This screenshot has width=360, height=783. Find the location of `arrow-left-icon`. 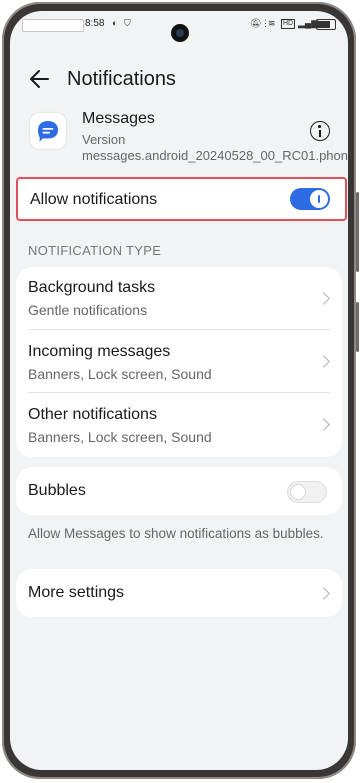

arrow-left-icon is located at coordinates (39, 79).